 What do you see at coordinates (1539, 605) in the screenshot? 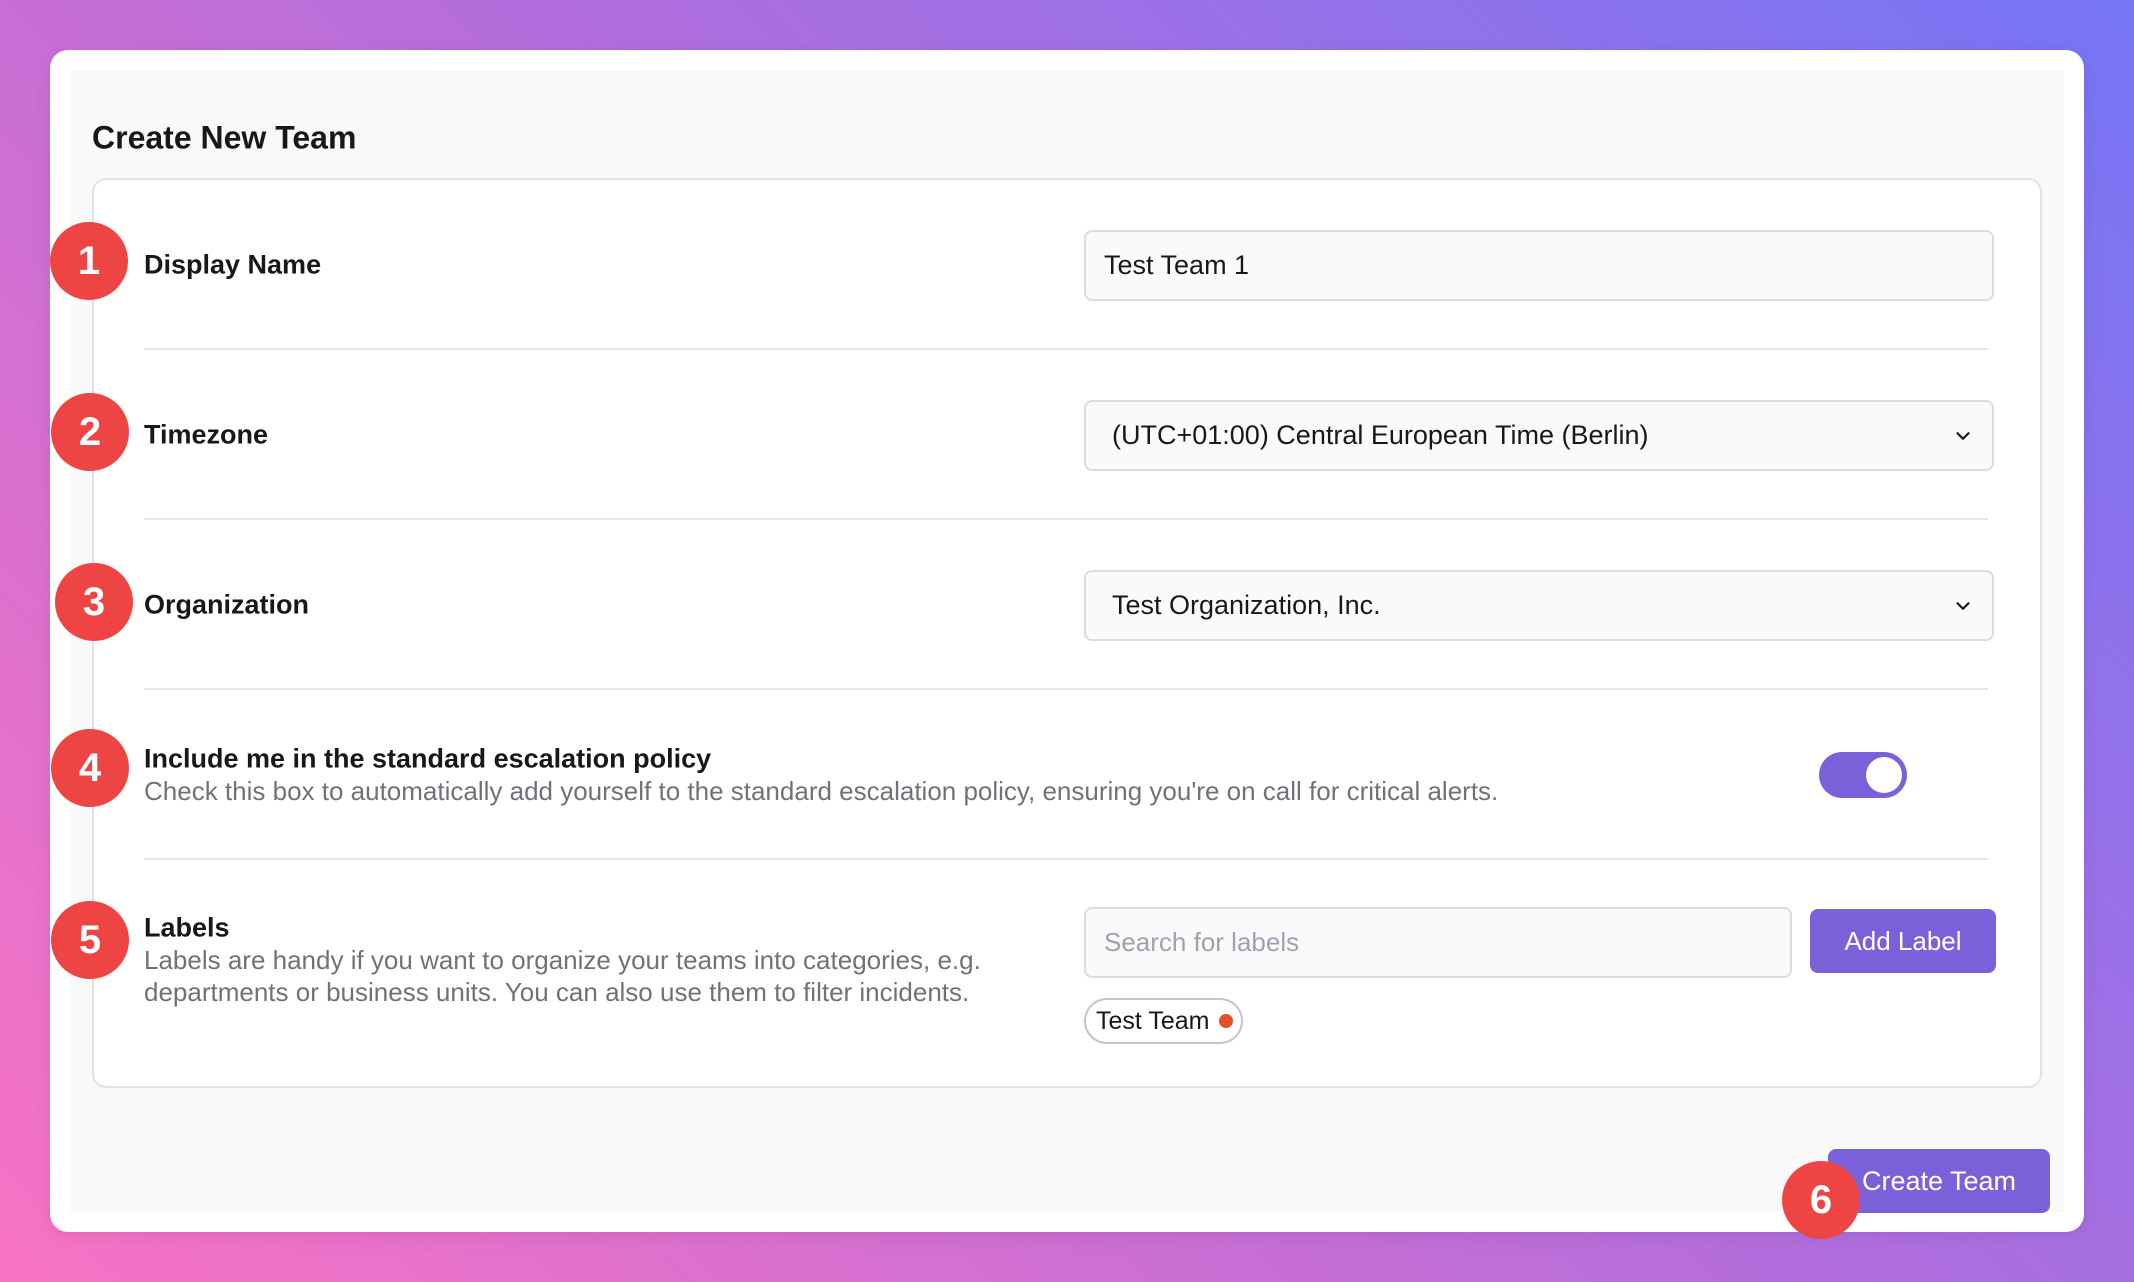
I see `organization-select: Test Organization, Inc.` at bounding box center [1539, 605].